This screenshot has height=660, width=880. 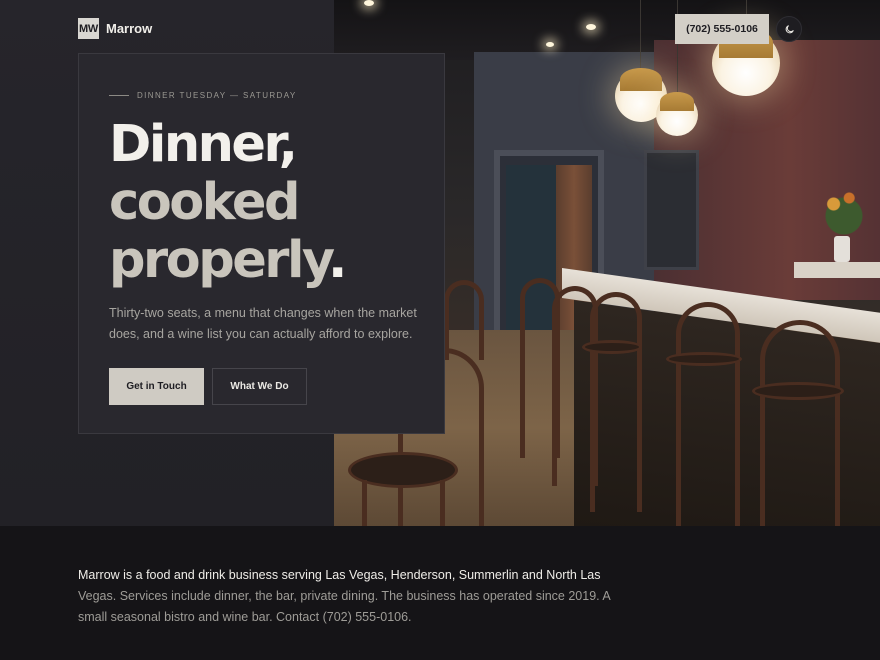 What do you see at coordinates (259, 386) in the screenshot?
I see `what-we-do-button: What We Do` at bounding box center [259, 386].